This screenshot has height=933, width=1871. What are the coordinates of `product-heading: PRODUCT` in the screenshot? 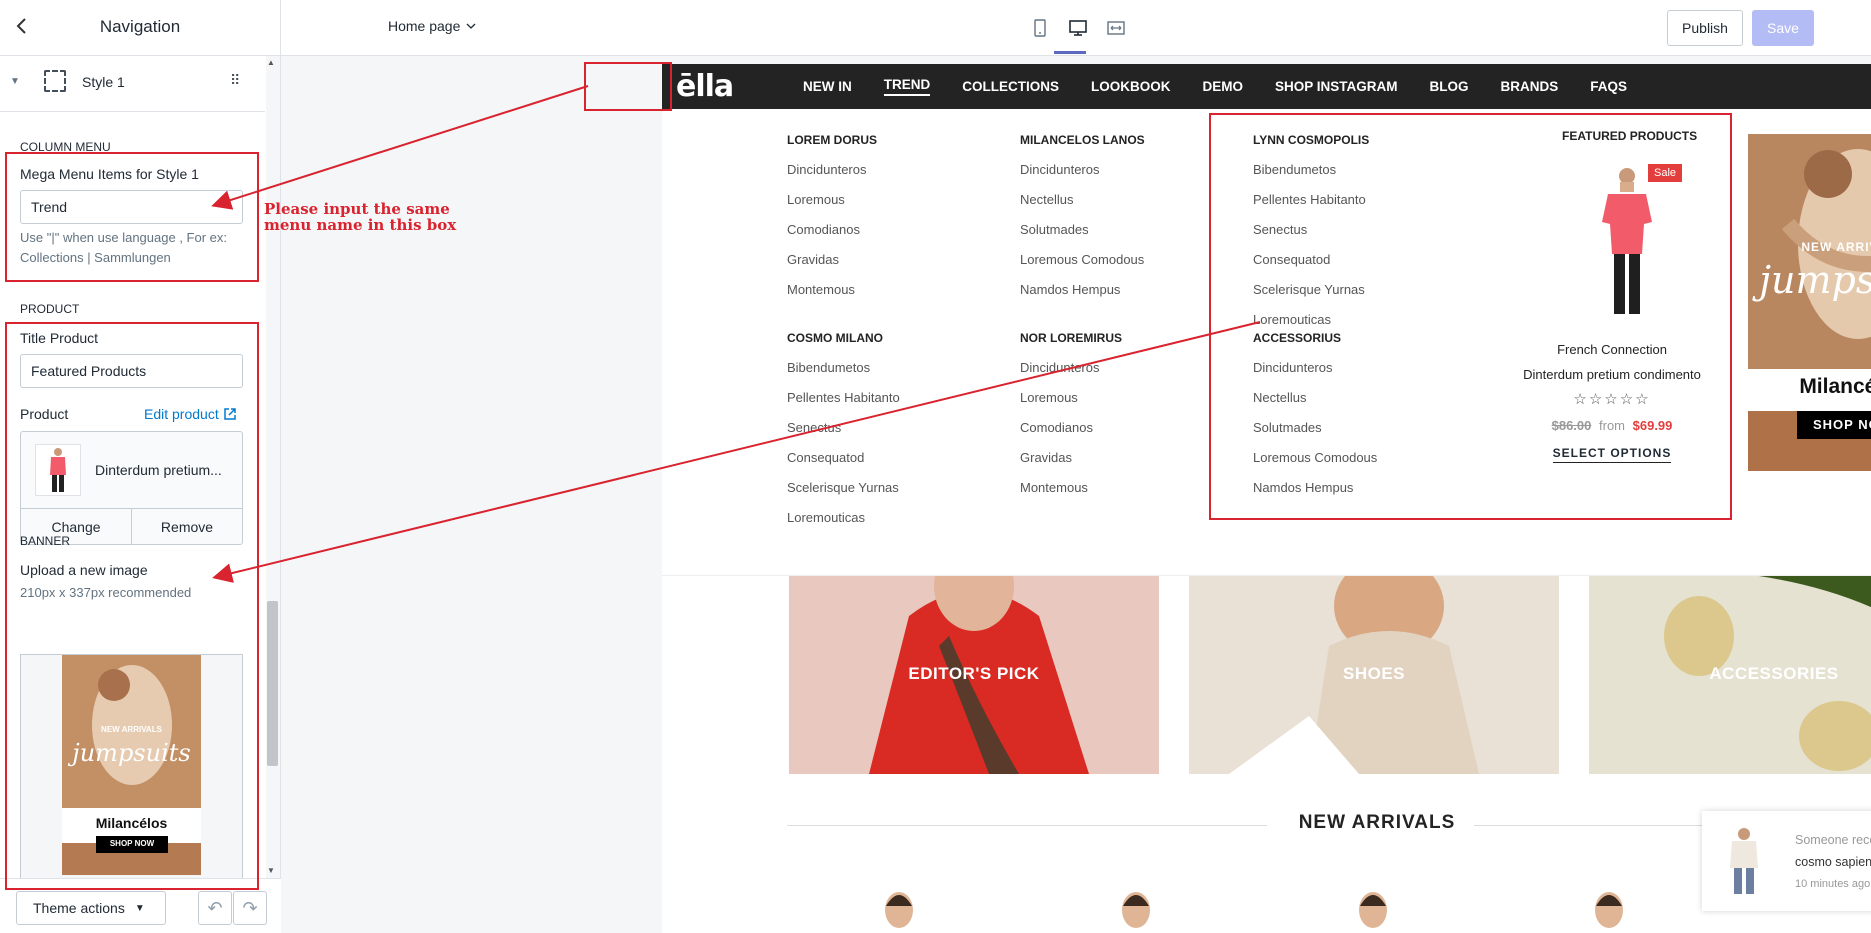 It's located at (50, 309).